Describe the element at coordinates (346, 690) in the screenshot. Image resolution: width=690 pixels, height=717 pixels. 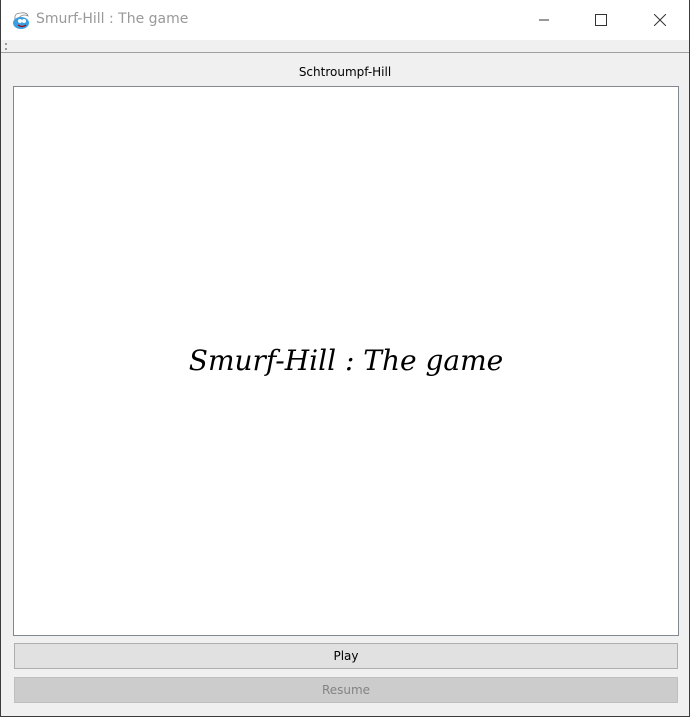
I see `resume-button: Resume` at that location.